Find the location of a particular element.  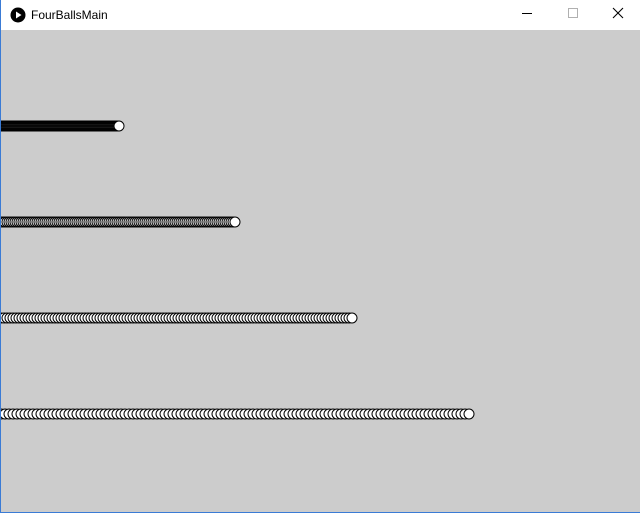

minimize-button is located at coordinates (527, 15).